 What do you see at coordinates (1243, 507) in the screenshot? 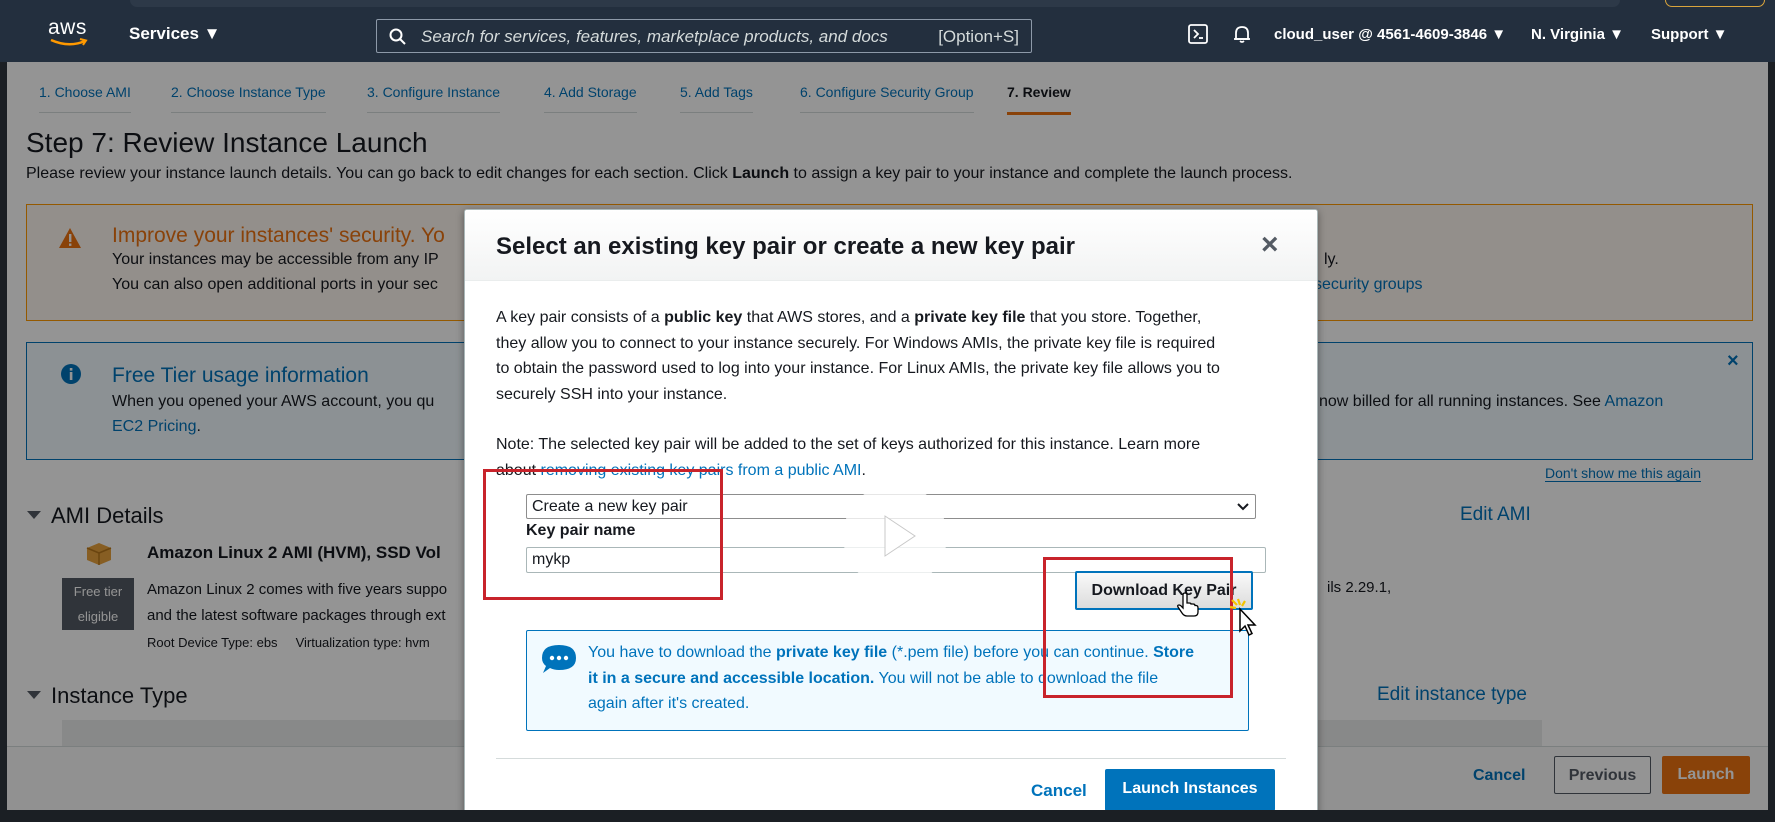
I see `chevron-down-icon` at bounding box center [1243, 507].